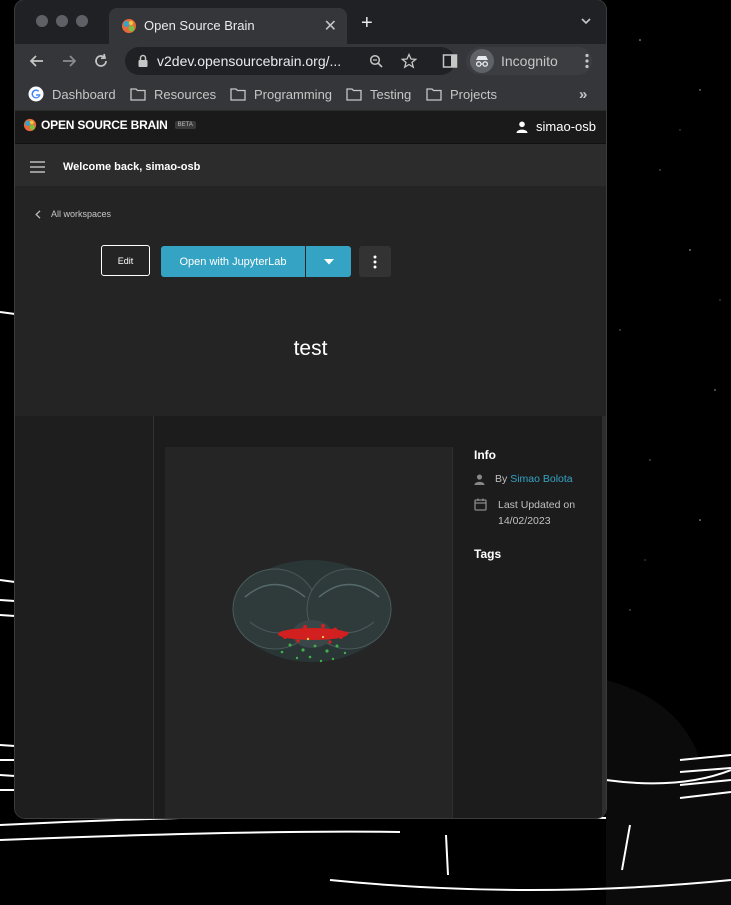 The width and height of the screenshot is (731, 905). I want to click on more-options-button, so click(375, 261).